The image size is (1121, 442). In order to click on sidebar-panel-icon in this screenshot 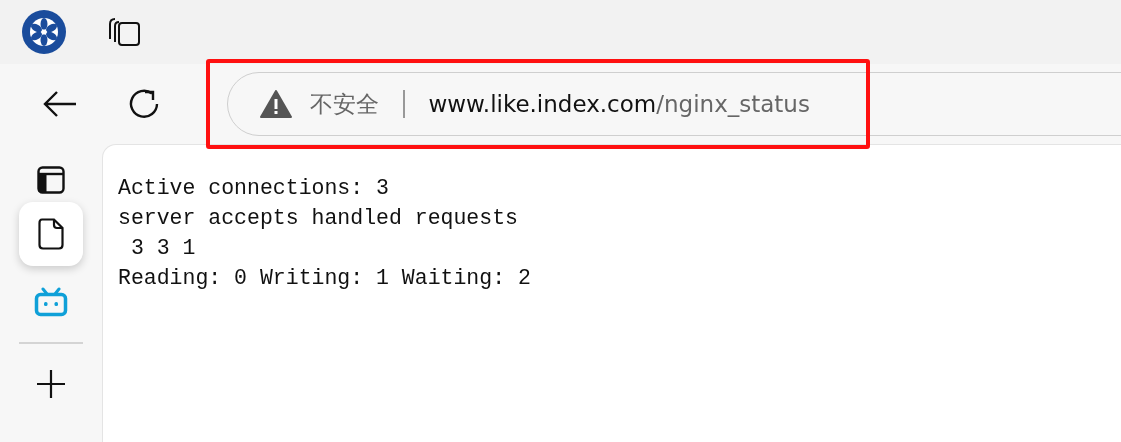, I will do `click(51, 180)`.